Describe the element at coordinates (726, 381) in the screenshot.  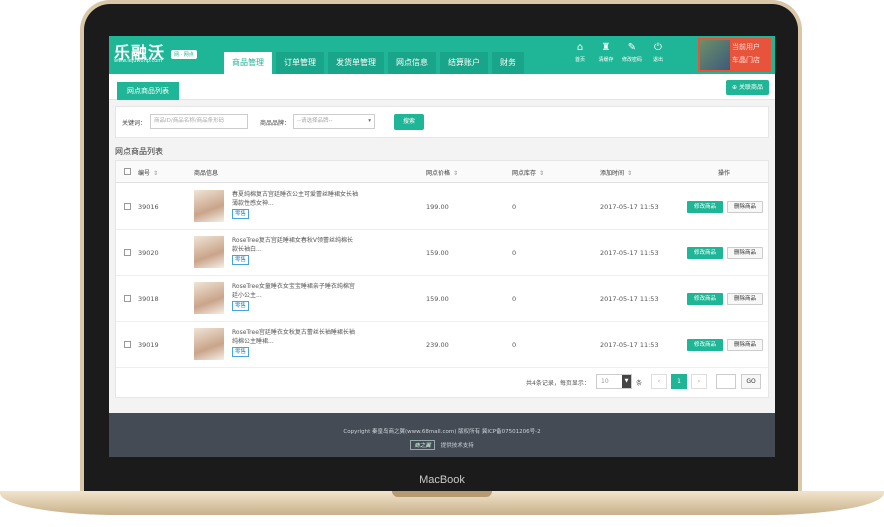
I see `jump-page-input` at that location.